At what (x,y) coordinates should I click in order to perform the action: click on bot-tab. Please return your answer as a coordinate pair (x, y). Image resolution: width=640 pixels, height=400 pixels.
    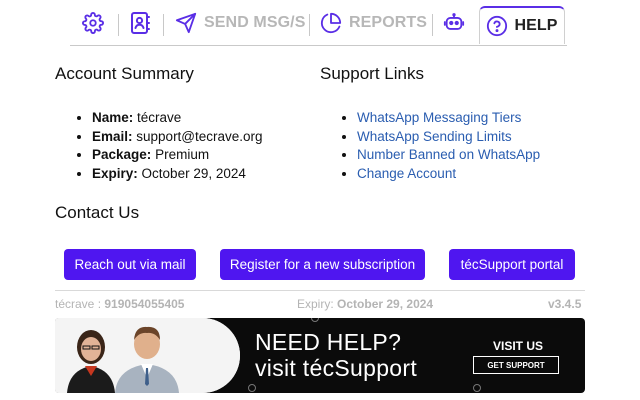
    Looking at the image, I should click on (454, 23).